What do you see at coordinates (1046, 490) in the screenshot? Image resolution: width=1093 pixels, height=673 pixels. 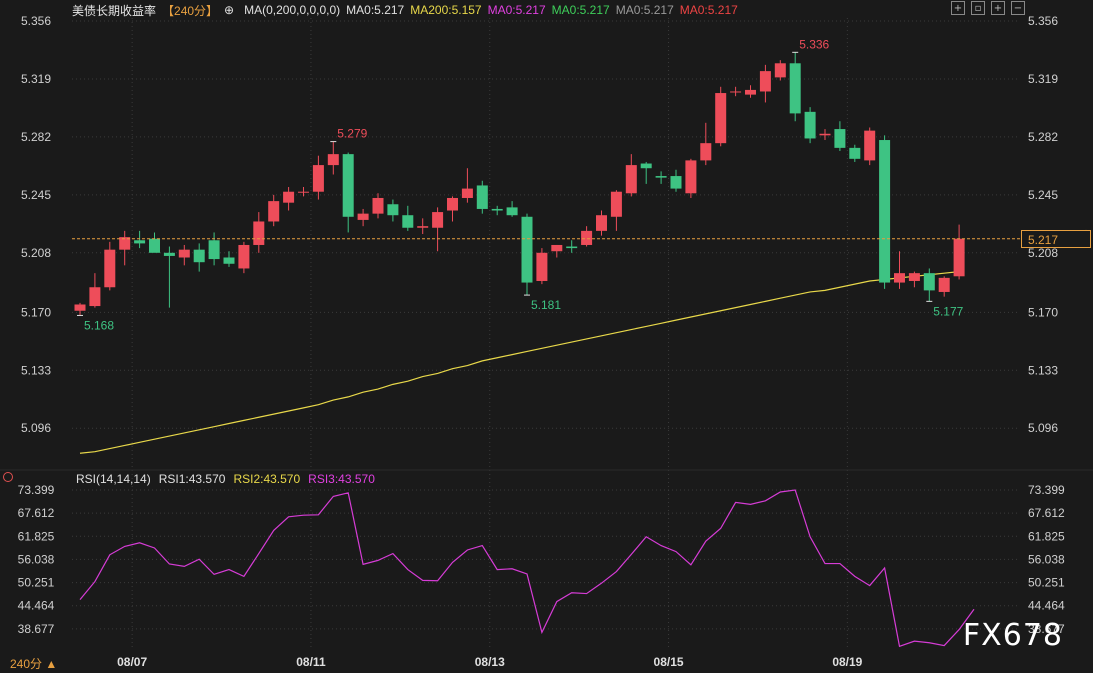 I see `rsi-tick-label-right: 73.399` at bounding box center [1046, 490].